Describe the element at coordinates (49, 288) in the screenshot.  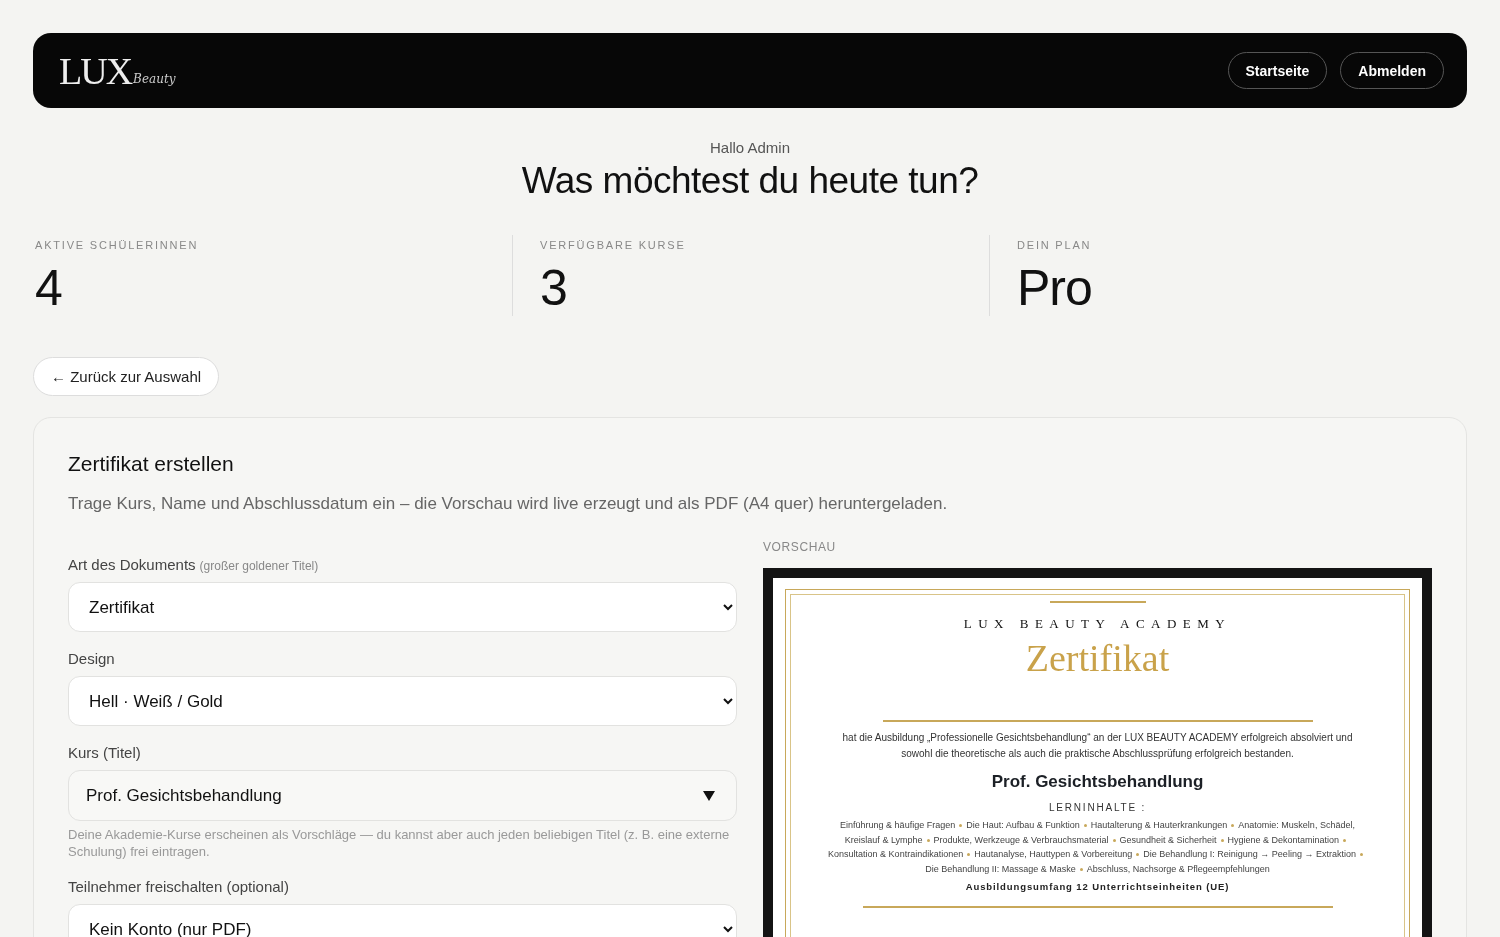
I see `stat-value: 4` at that location.